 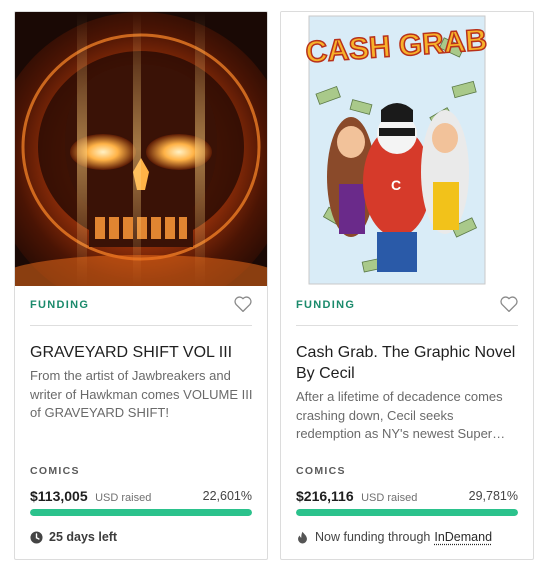 What do you see at coordinates (463, 537) in the screenshot?
I see `indemand-link: InDemand` at bounding box center [463, 537].